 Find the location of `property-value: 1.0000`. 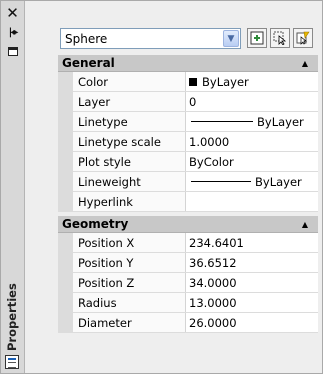

property-value: 1.0000 is located at coordinates (252, 141).